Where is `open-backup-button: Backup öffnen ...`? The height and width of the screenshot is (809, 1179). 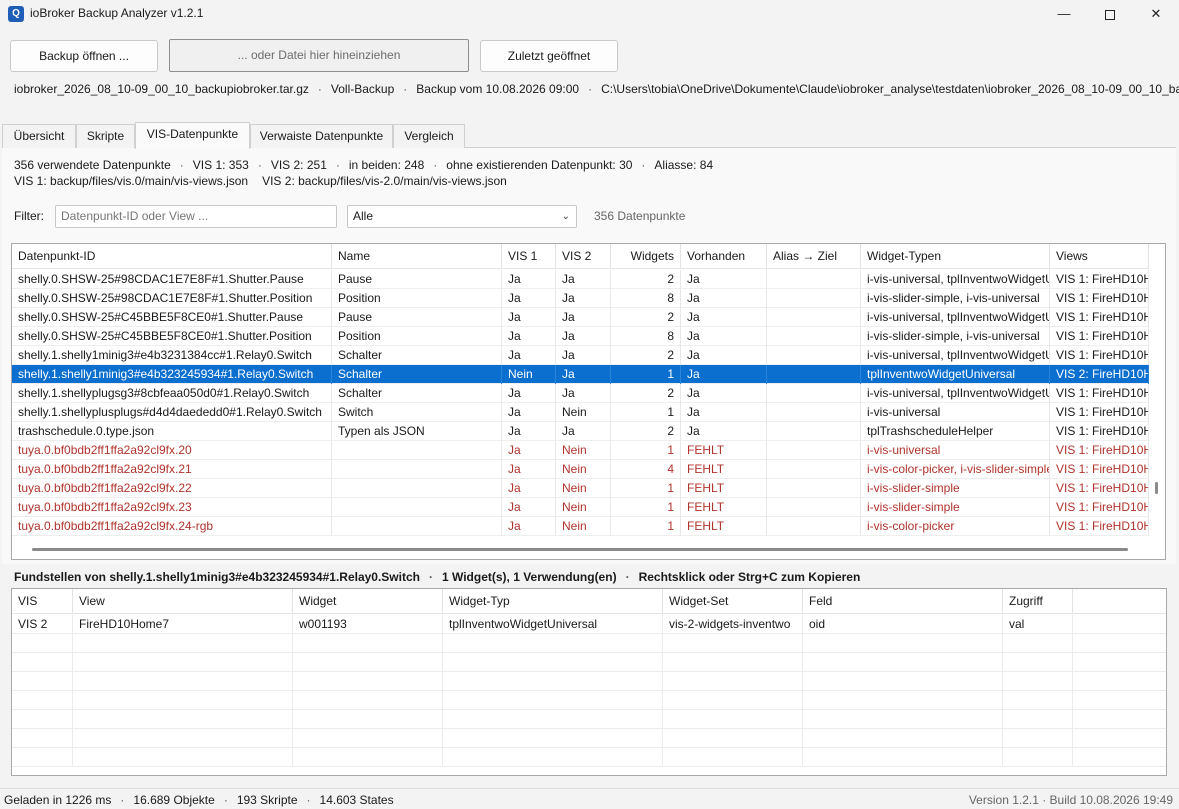
open-backup-button: Backup öffnen ... is located at coordinates (84, 56).